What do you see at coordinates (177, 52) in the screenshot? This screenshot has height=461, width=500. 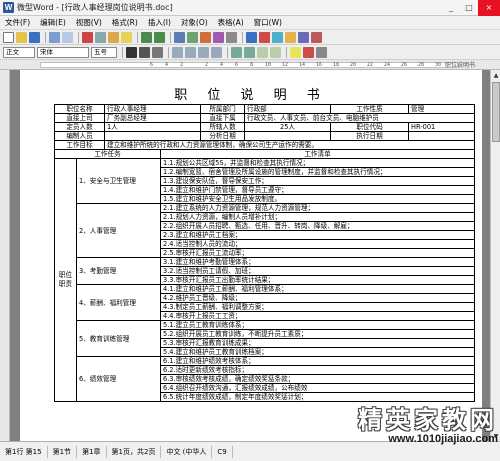 I see `align-left-icon` at bounding box center [177, 52].